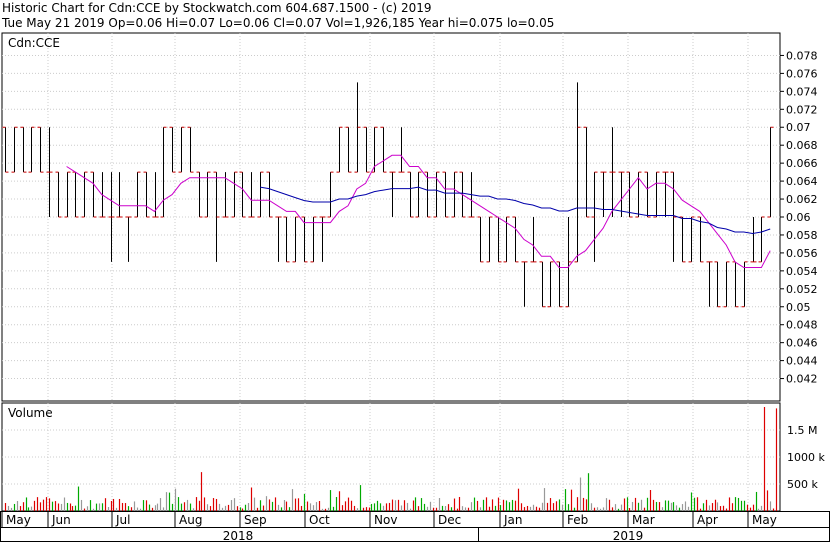 The image size is (830, 543). Describe the element at coordinates (802, 484) in the screenshot. I see `volume-tick-label: 500 k` at that location.